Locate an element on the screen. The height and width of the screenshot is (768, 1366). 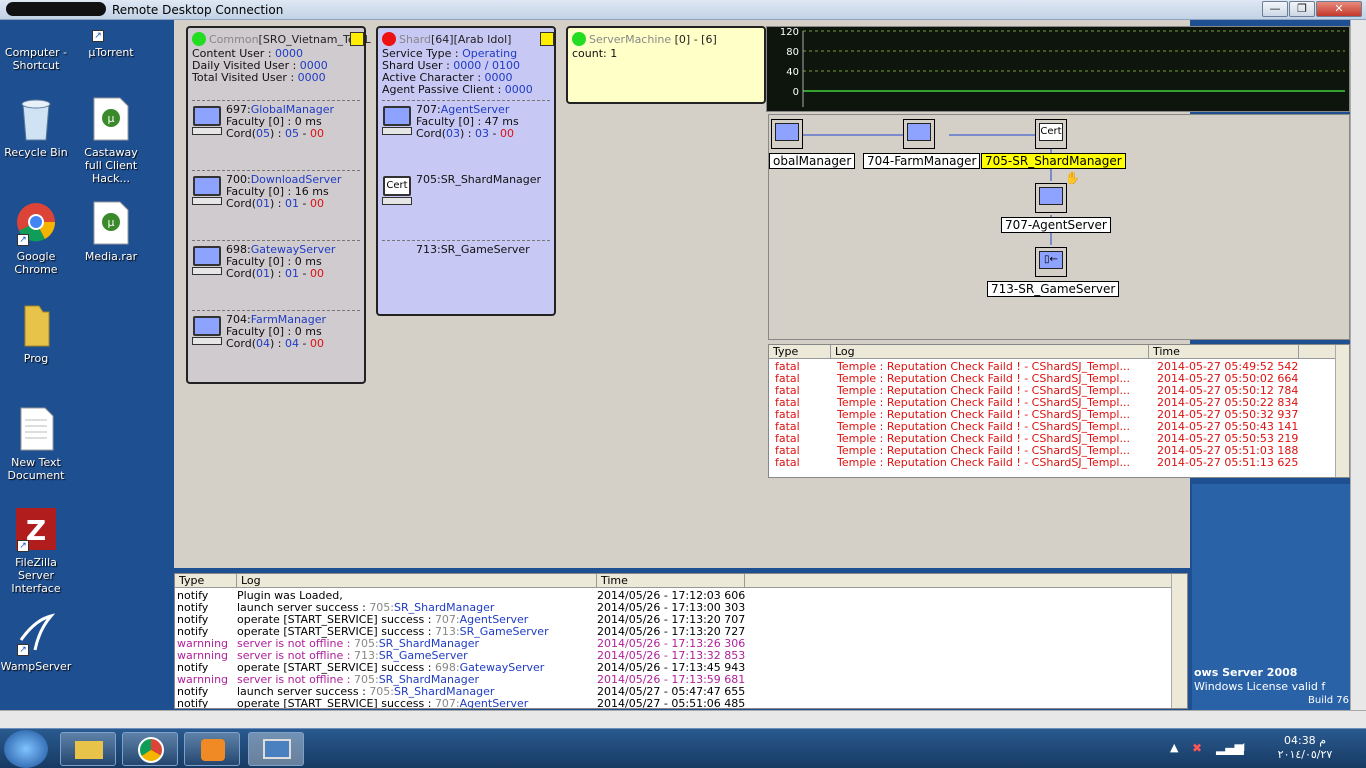
minimize-button: — is located at coordinates (1275, 9).